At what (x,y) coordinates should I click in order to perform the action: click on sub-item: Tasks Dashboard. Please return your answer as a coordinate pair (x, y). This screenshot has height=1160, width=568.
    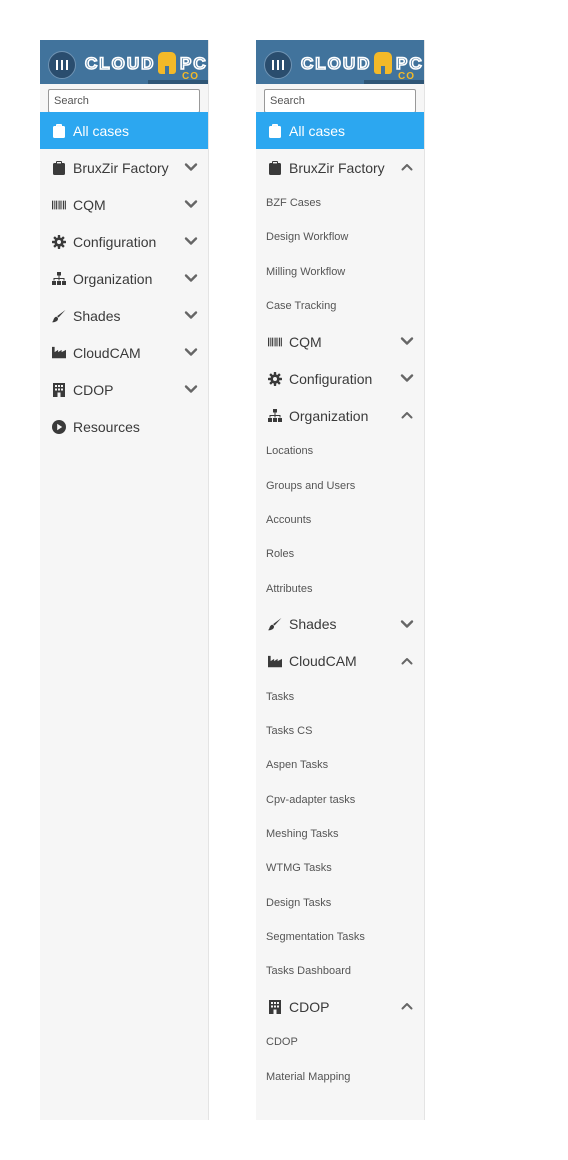
    Looking at the image, I should click on (340, 971).